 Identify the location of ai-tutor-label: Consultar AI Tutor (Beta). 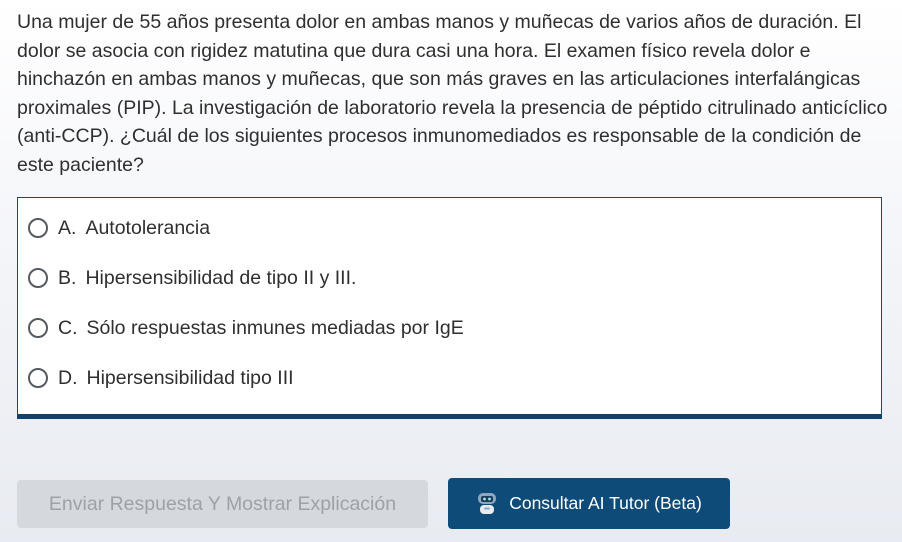
(605, 503).